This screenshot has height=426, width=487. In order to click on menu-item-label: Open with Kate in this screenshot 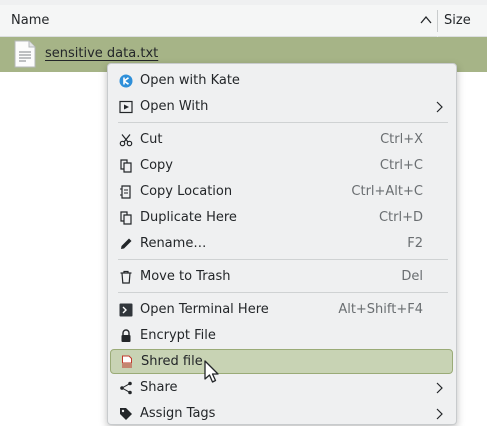, I will do `click(190, 80)`.